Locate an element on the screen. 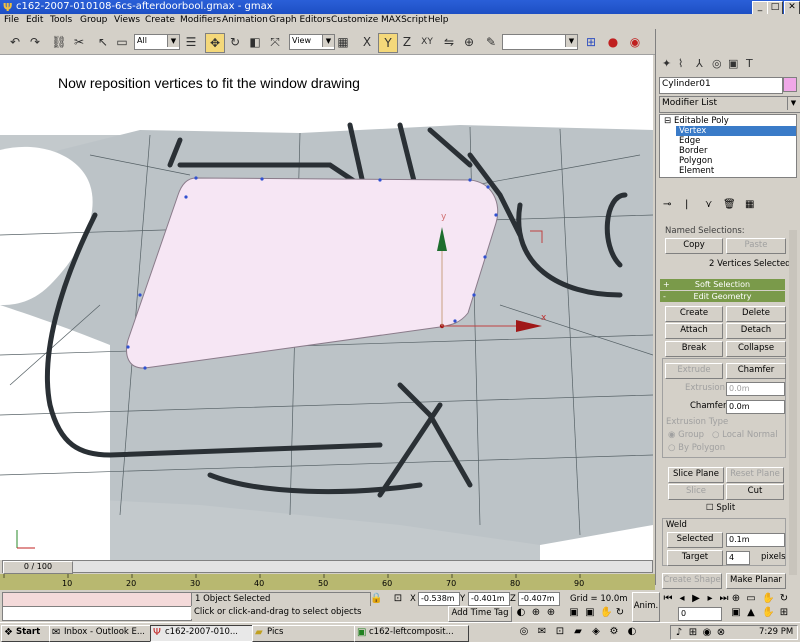 This screenshot has width=800, height=642. animate-toggle: Anim. is located at coordinates (646, 607).